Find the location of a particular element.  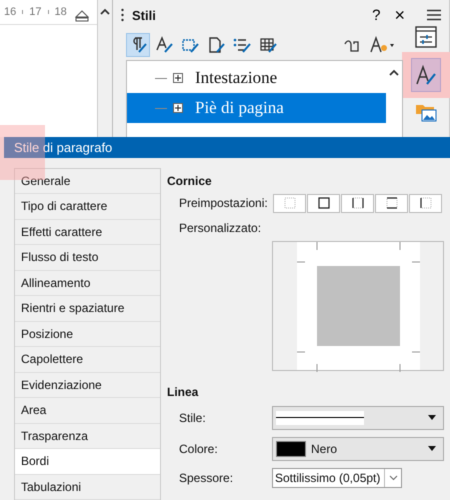

tab: Tipo di carattere is located at coordinates (87, 207).